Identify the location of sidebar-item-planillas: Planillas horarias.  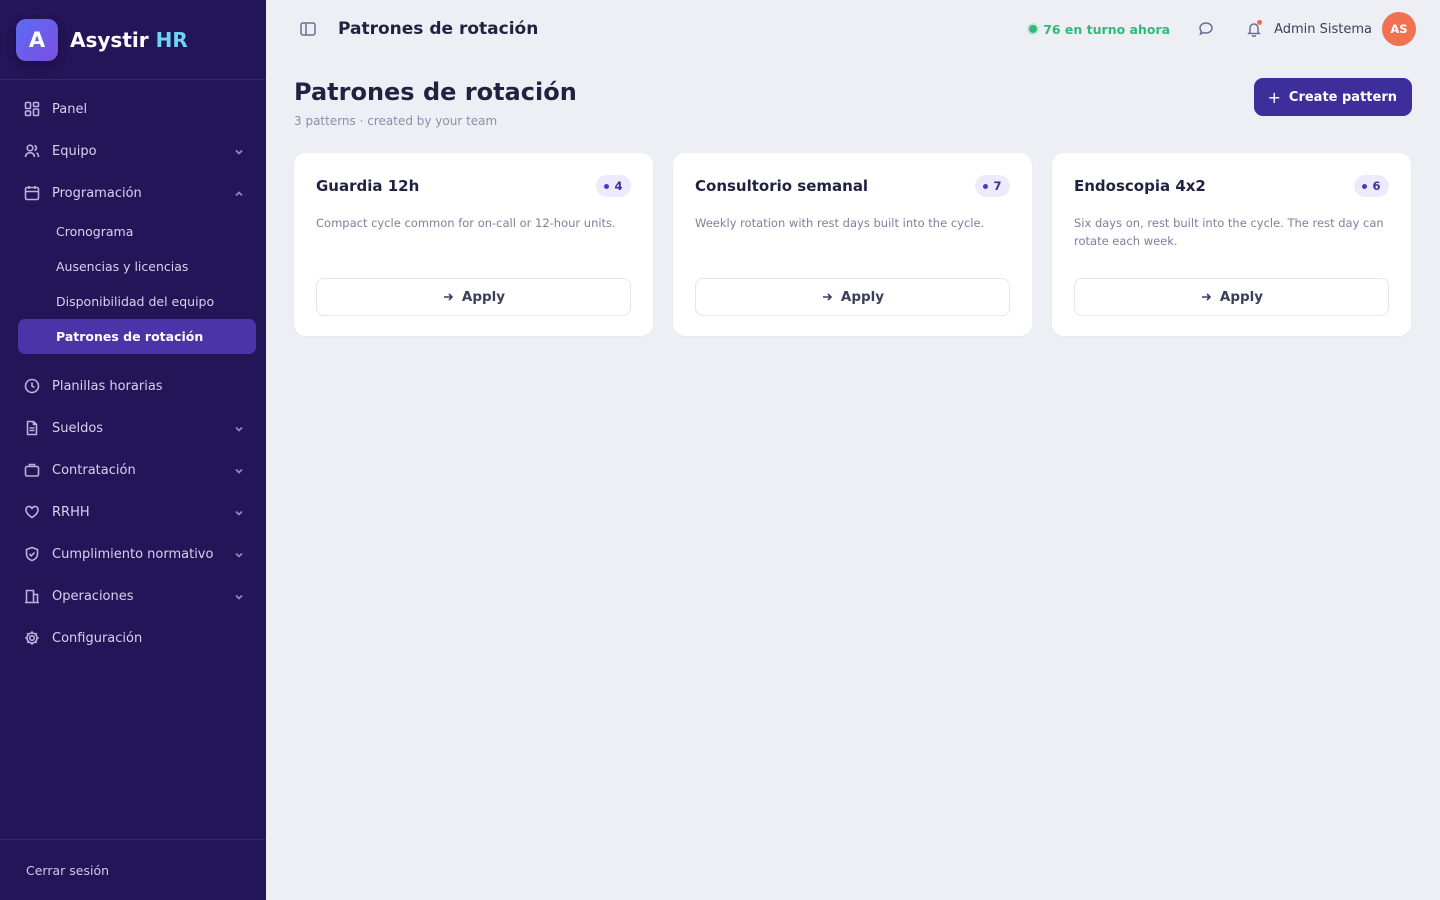
(133, 386).